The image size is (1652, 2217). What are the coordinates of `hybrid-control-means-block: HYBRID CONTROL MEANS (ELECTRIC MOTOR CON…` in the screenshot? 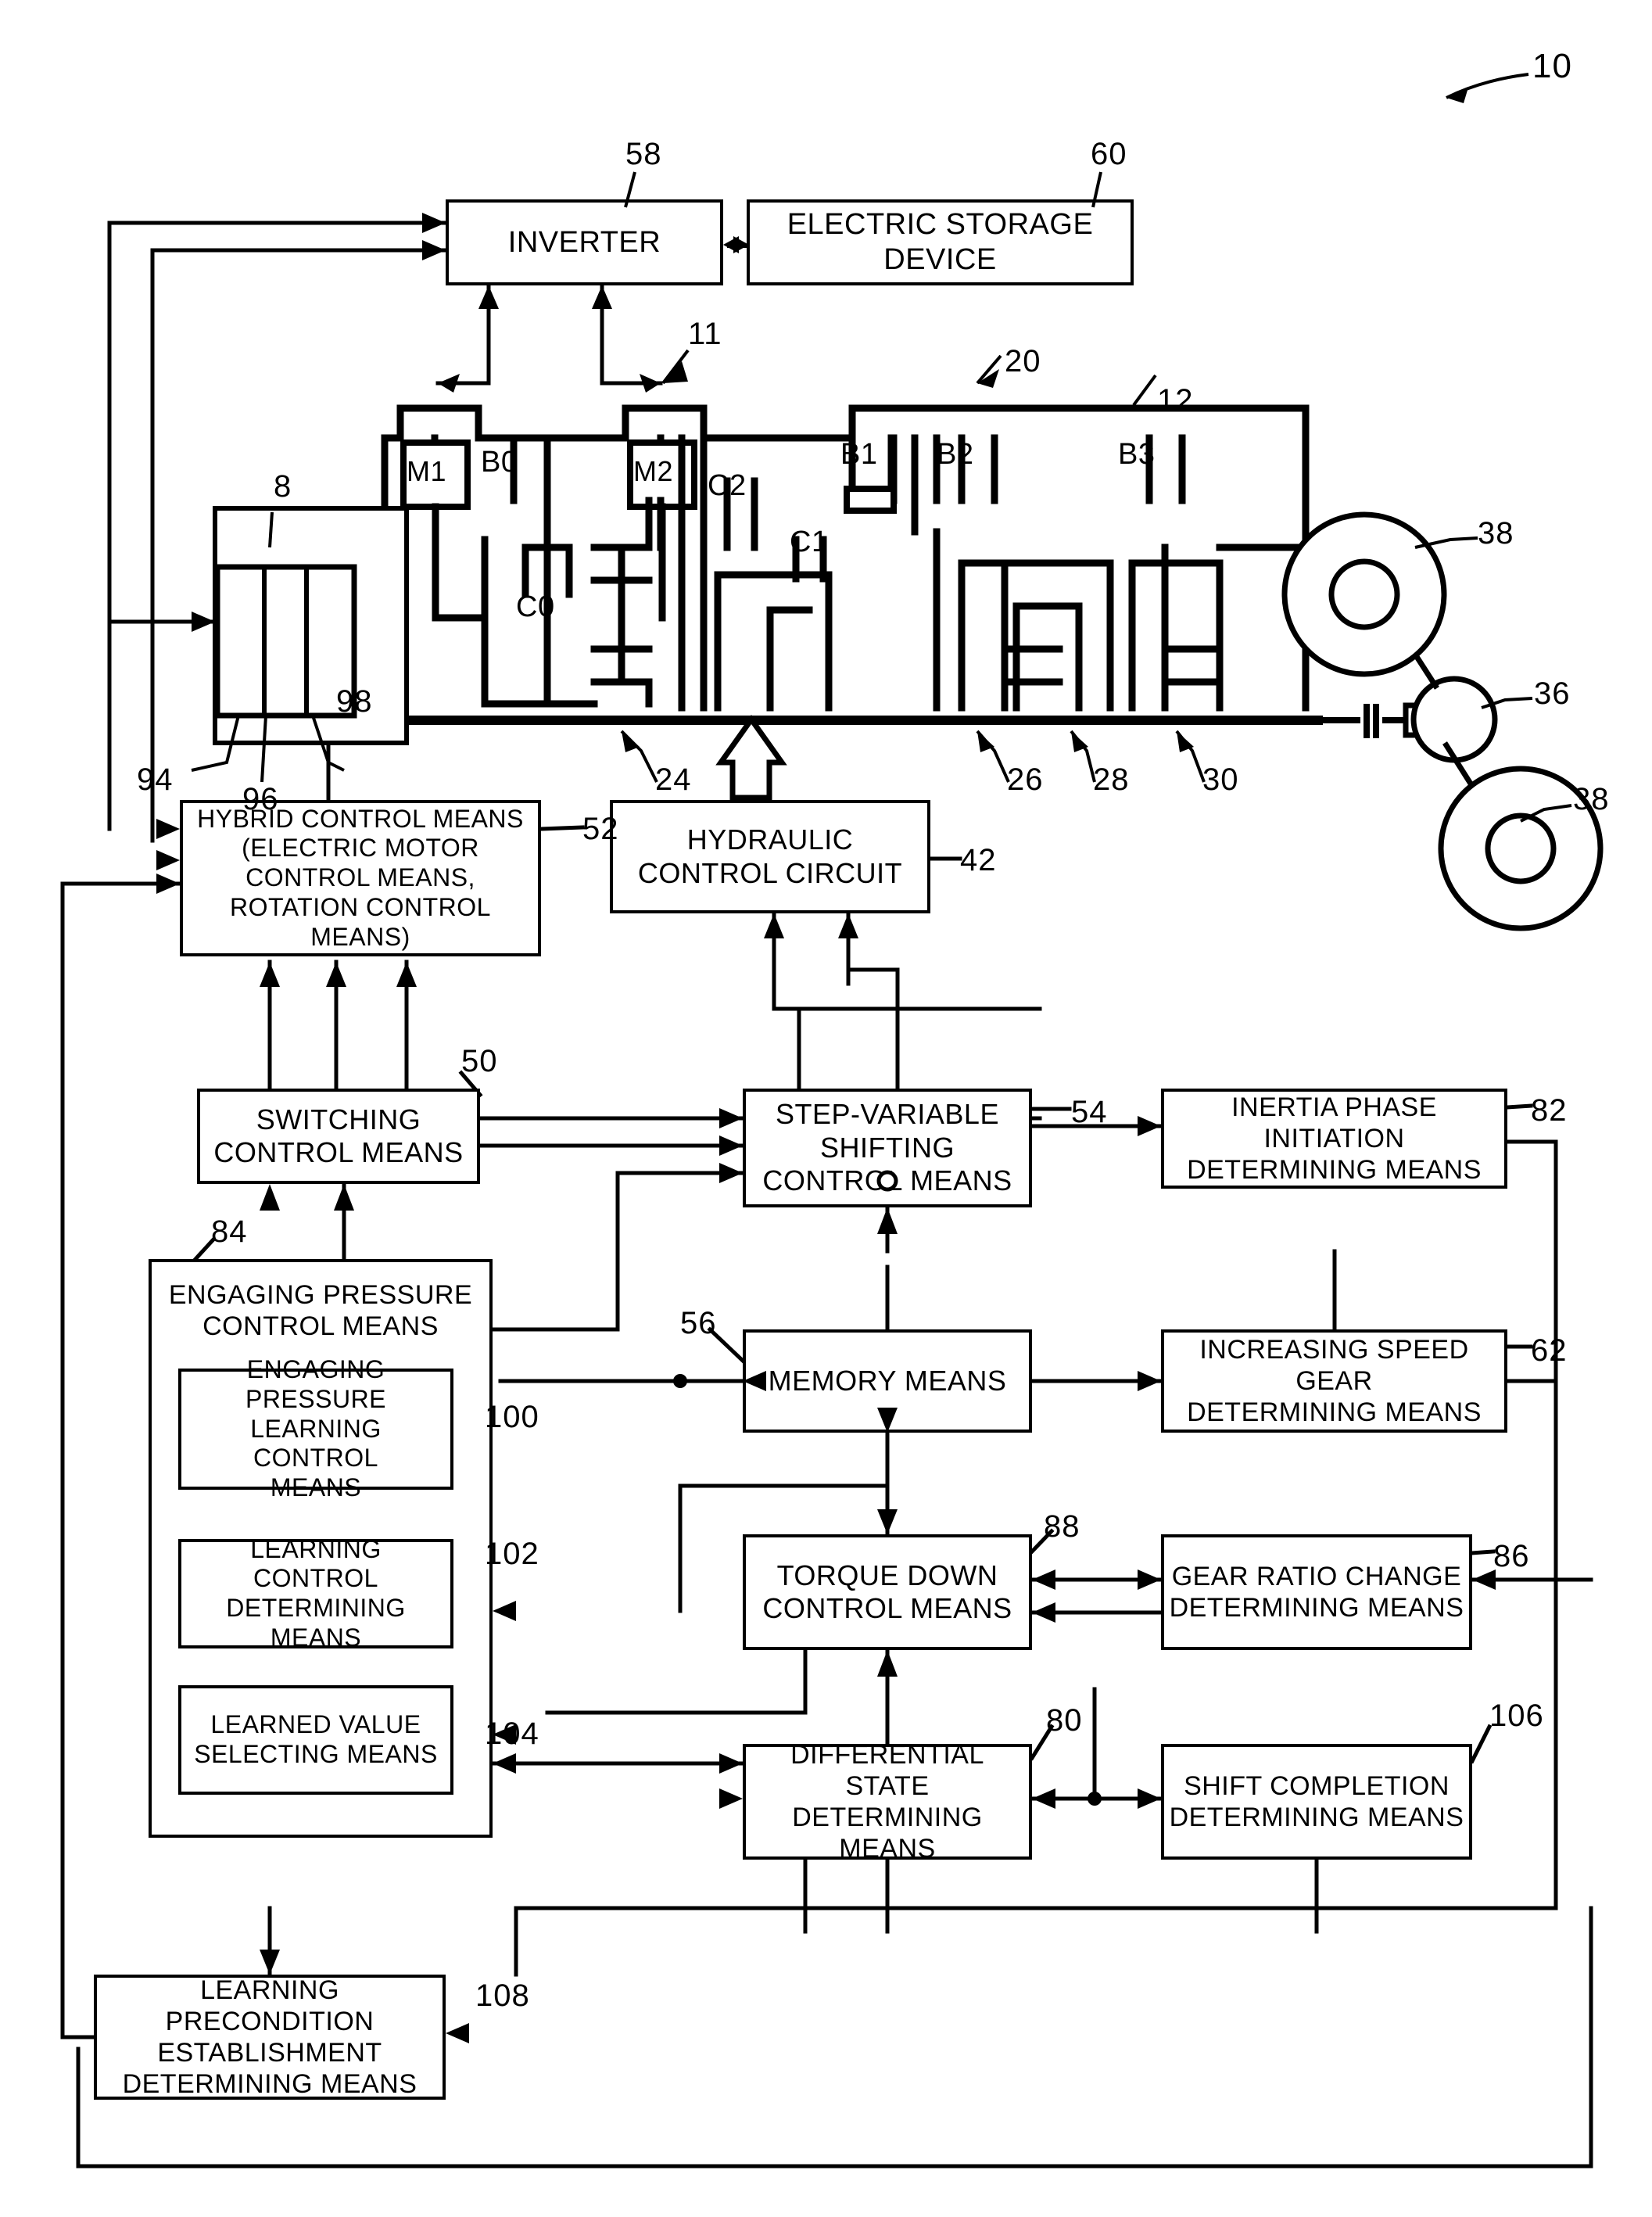 It's located at (360, 878).